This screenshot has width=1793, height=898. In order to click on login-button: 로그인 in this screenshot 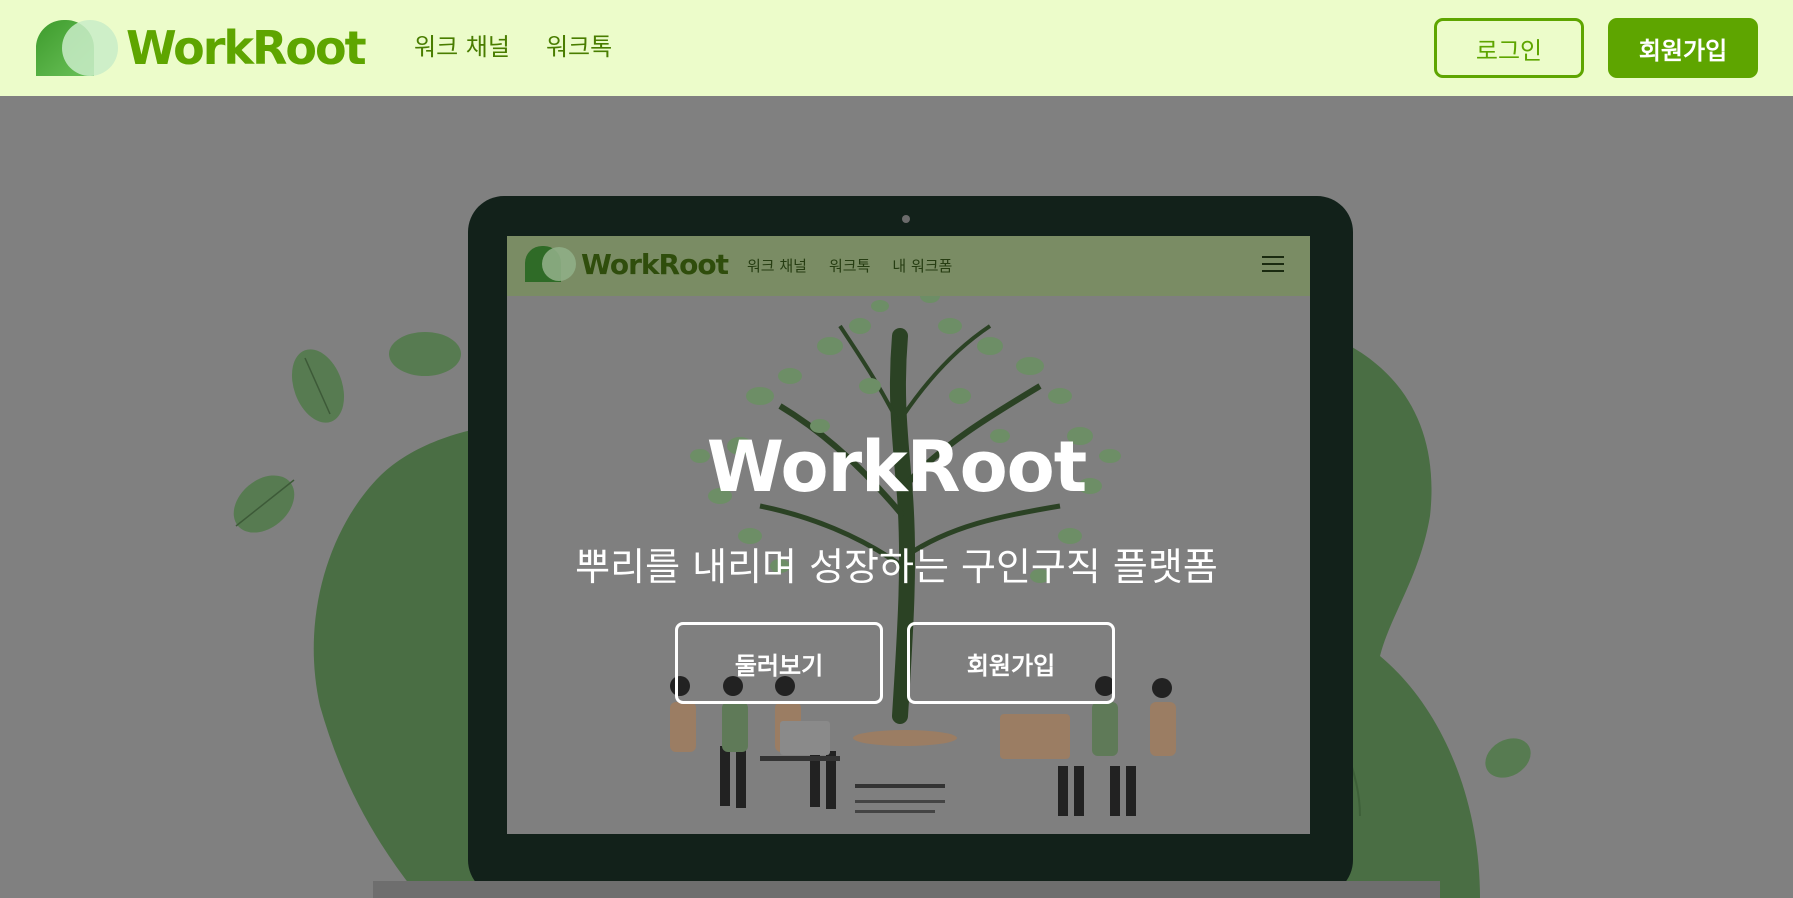, I will do `click(1509, 48)`.